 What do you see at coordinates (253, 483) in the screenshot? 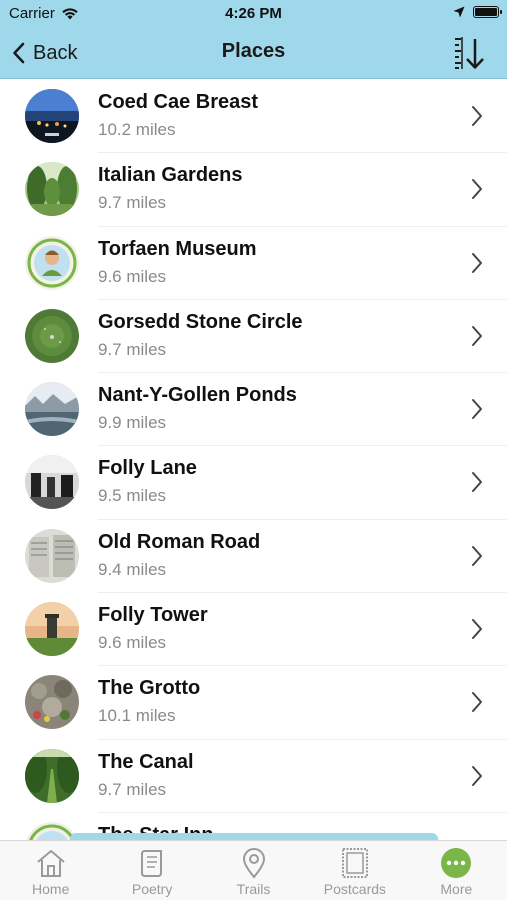
I see `list-item: Folly Lane 9.5 miles` at bounding box center [253, 483].